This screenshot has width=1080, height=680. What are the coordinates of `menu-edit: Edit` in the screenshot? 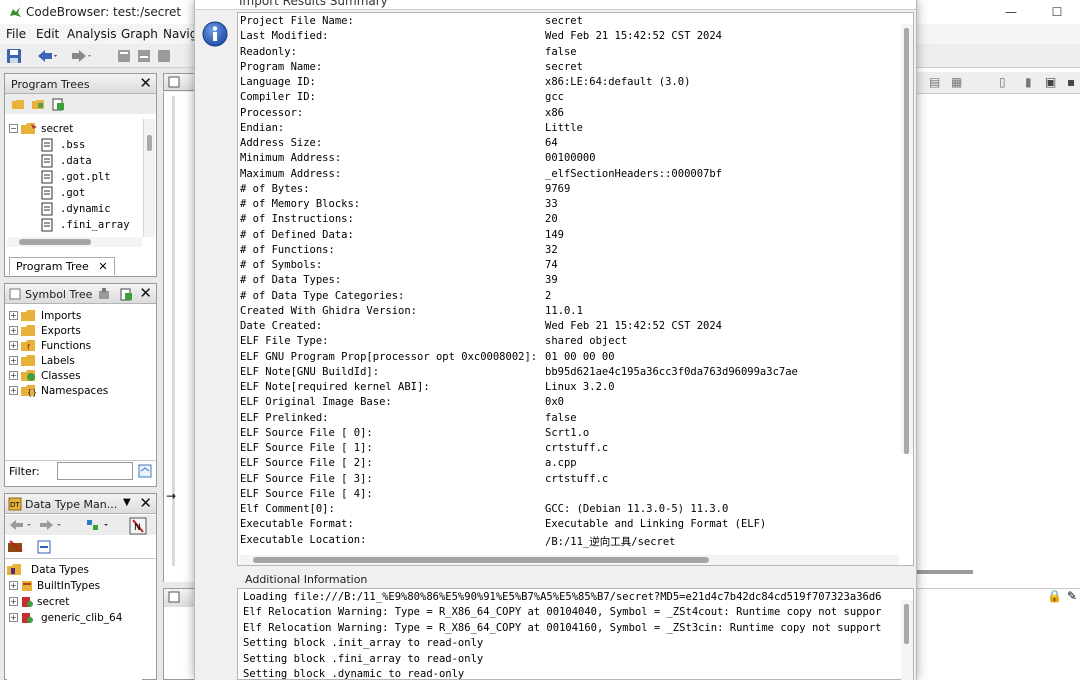 It's located at (47, 34).